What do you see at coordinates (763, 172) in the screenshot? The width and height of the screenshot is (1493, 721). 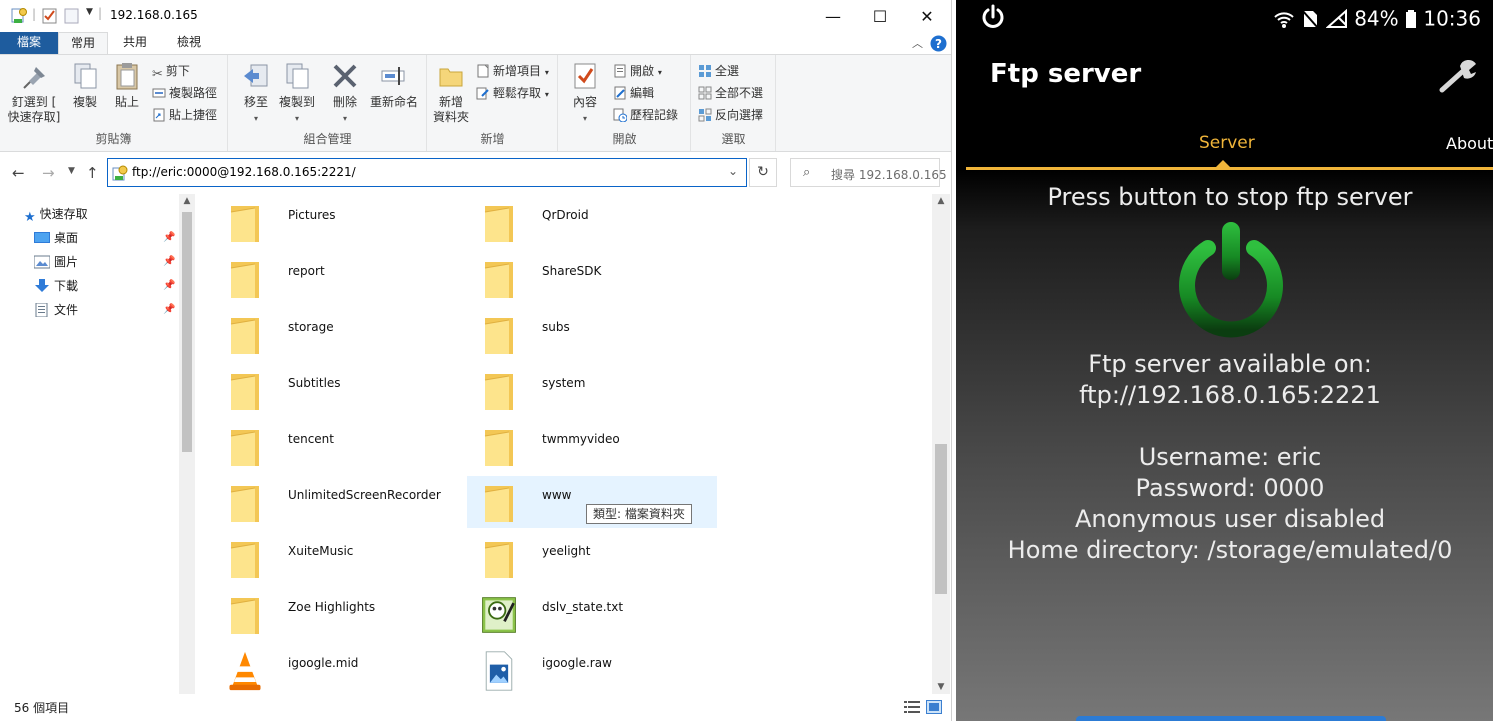 I see `refresh-button: ↻` at bounding box center [763, 172].